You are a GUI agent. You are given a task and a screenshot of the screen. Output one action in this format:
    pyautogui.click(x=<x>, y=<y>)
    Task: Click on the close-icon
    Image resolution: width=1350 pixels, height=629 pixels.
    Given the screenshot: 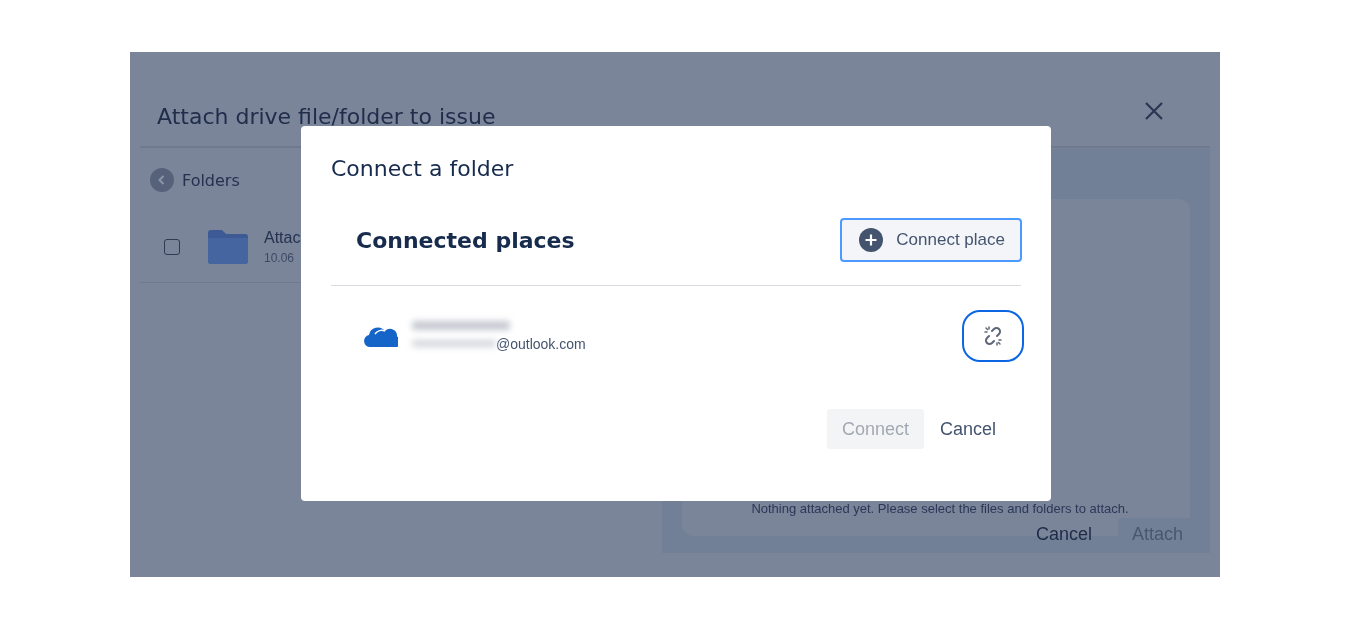 What is the action you would take?
    pyautogui.click(x=1154, y=111)
    